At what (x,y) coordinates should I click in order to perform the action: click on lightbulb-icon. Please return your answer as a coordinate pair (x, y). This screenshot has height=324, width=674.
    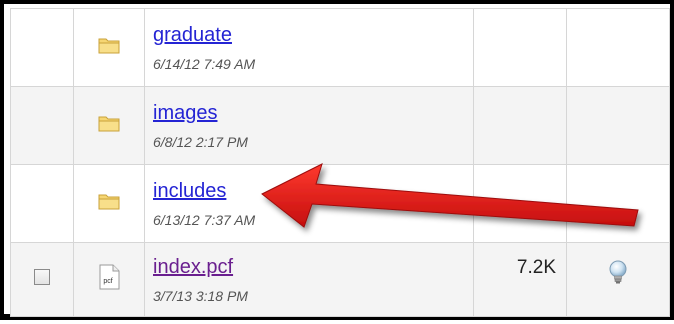
    Looking at the image, I should click on (618, 273).